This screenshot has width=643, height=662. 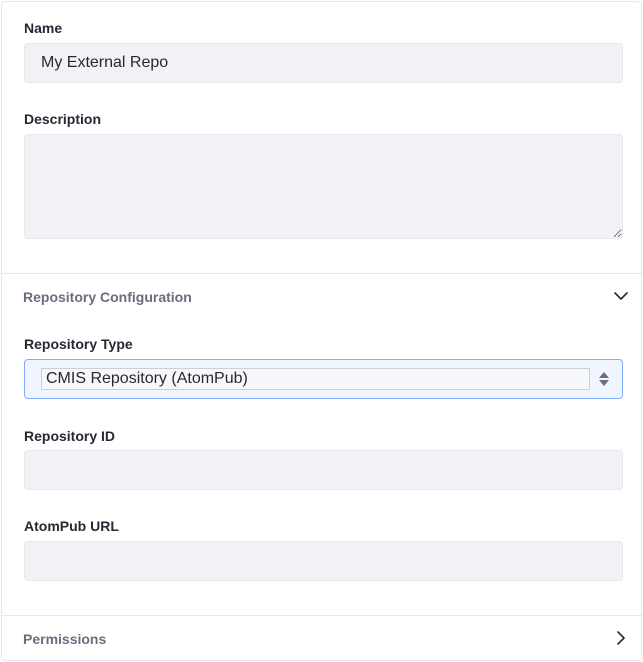 What do you see at coordinates (621, 296) in the screenshot?
I see `chevron-down-icon` at bounding box center [621, 296].